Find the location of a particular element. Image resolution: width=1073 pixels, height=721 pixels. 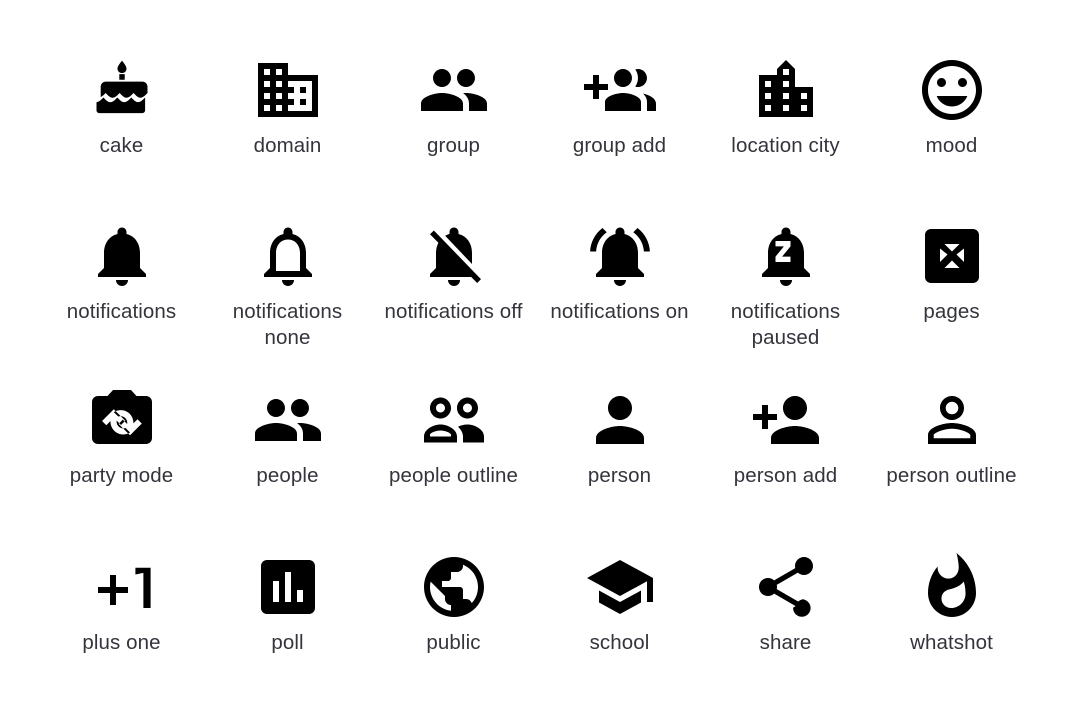

icon-cell-notifications-off: notifications off is located at coordinates (454, 285).